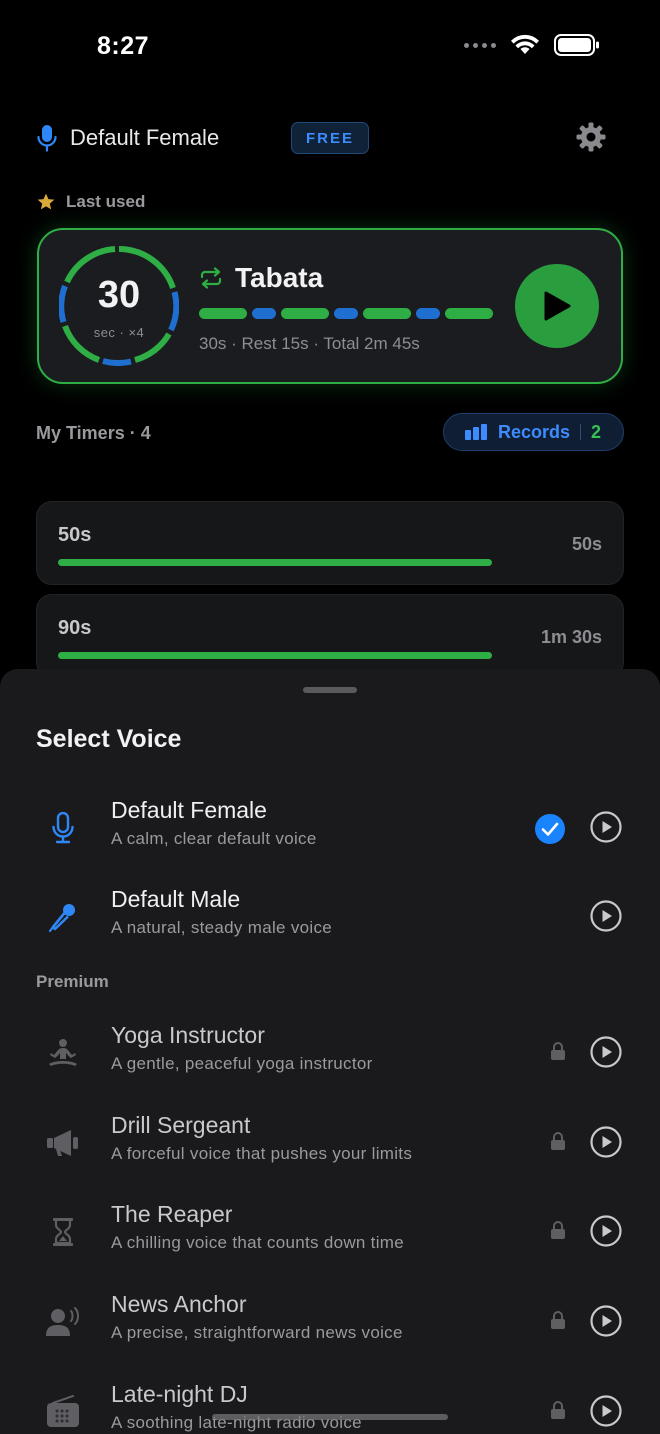 This screenshot has width=660, height=1434. I want to click on timer-duration: 1m 30s, so click(571, 637).